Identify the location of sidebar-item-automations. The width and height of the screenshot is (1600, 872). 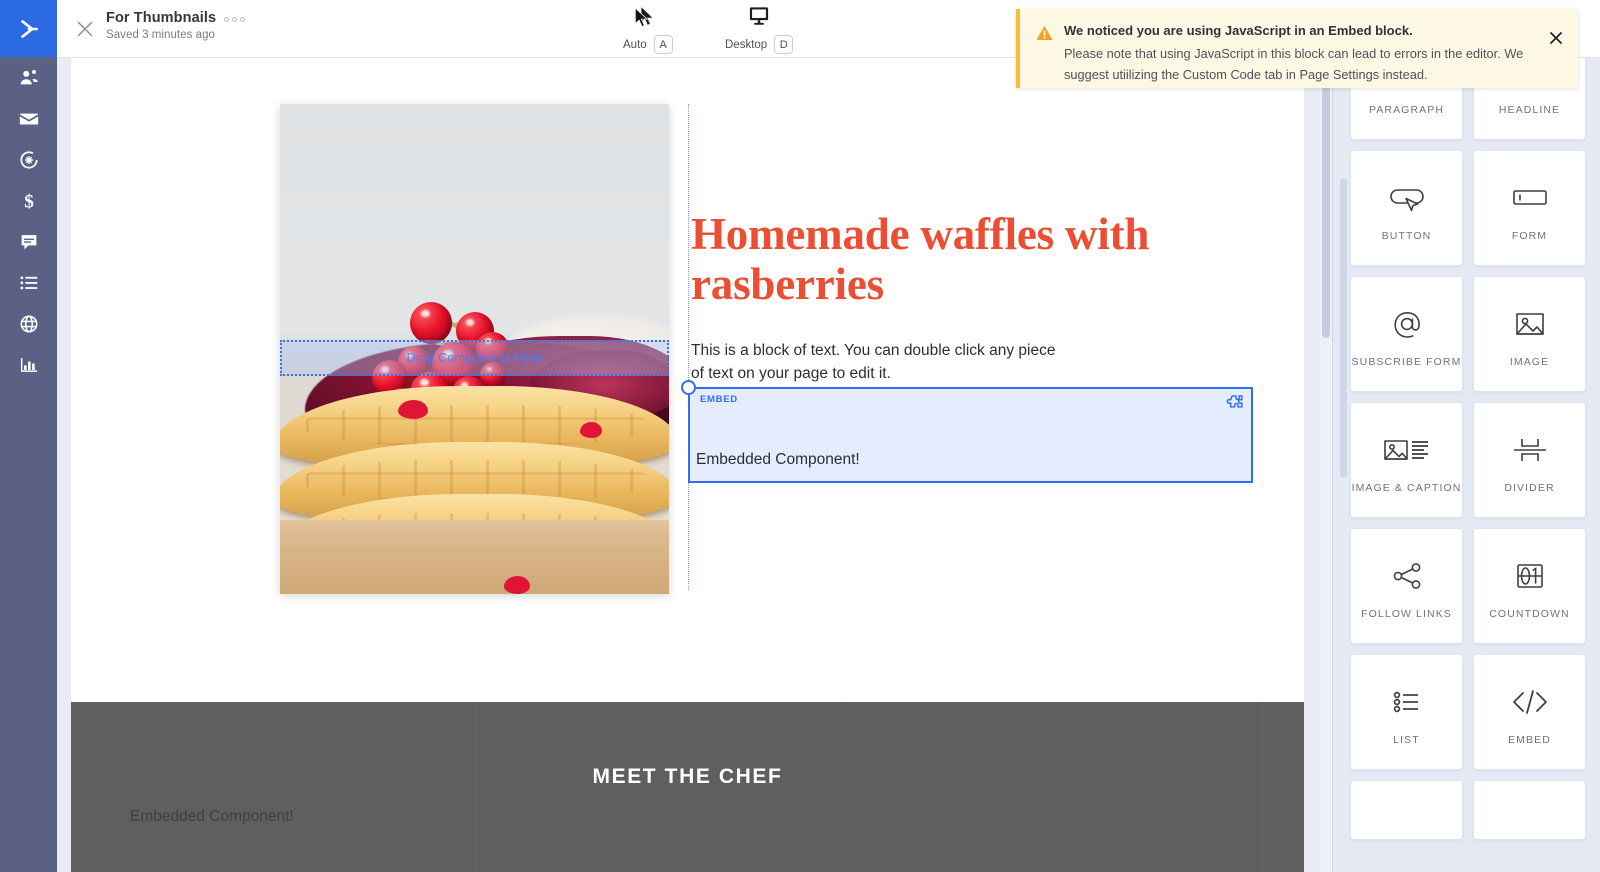
(28, 159).